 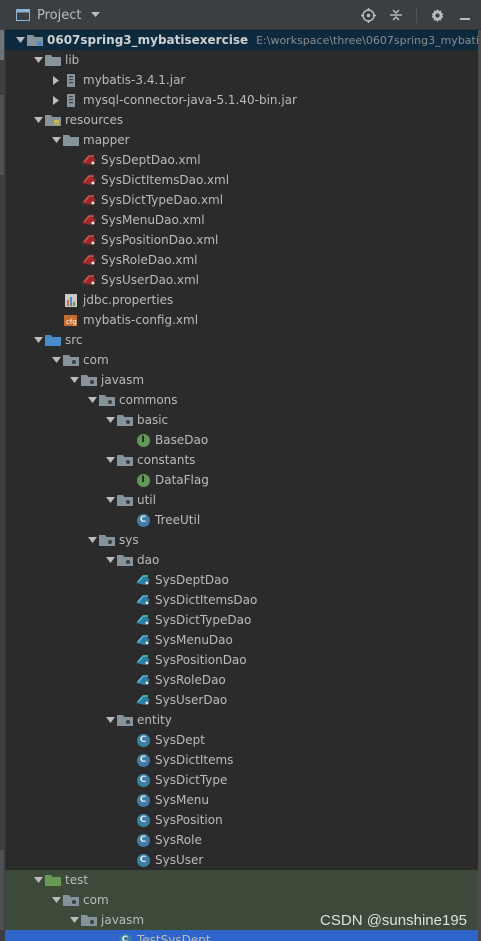 I want to click on tree-row-label: SysDictTypeDao, so click(x=203, y=620).